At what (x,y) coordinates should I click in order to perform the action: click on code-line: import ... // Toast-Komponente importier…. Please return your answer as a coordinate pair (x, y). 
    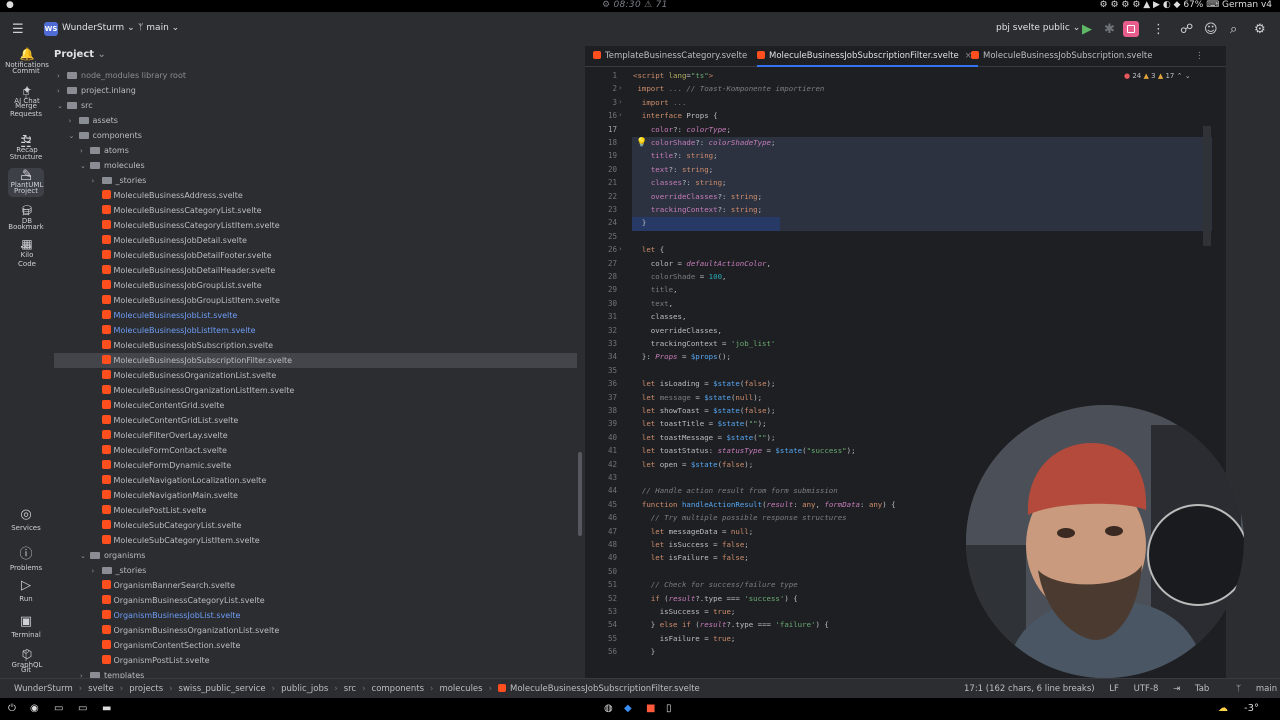
    Looking at the image, I should click on (728, 88).